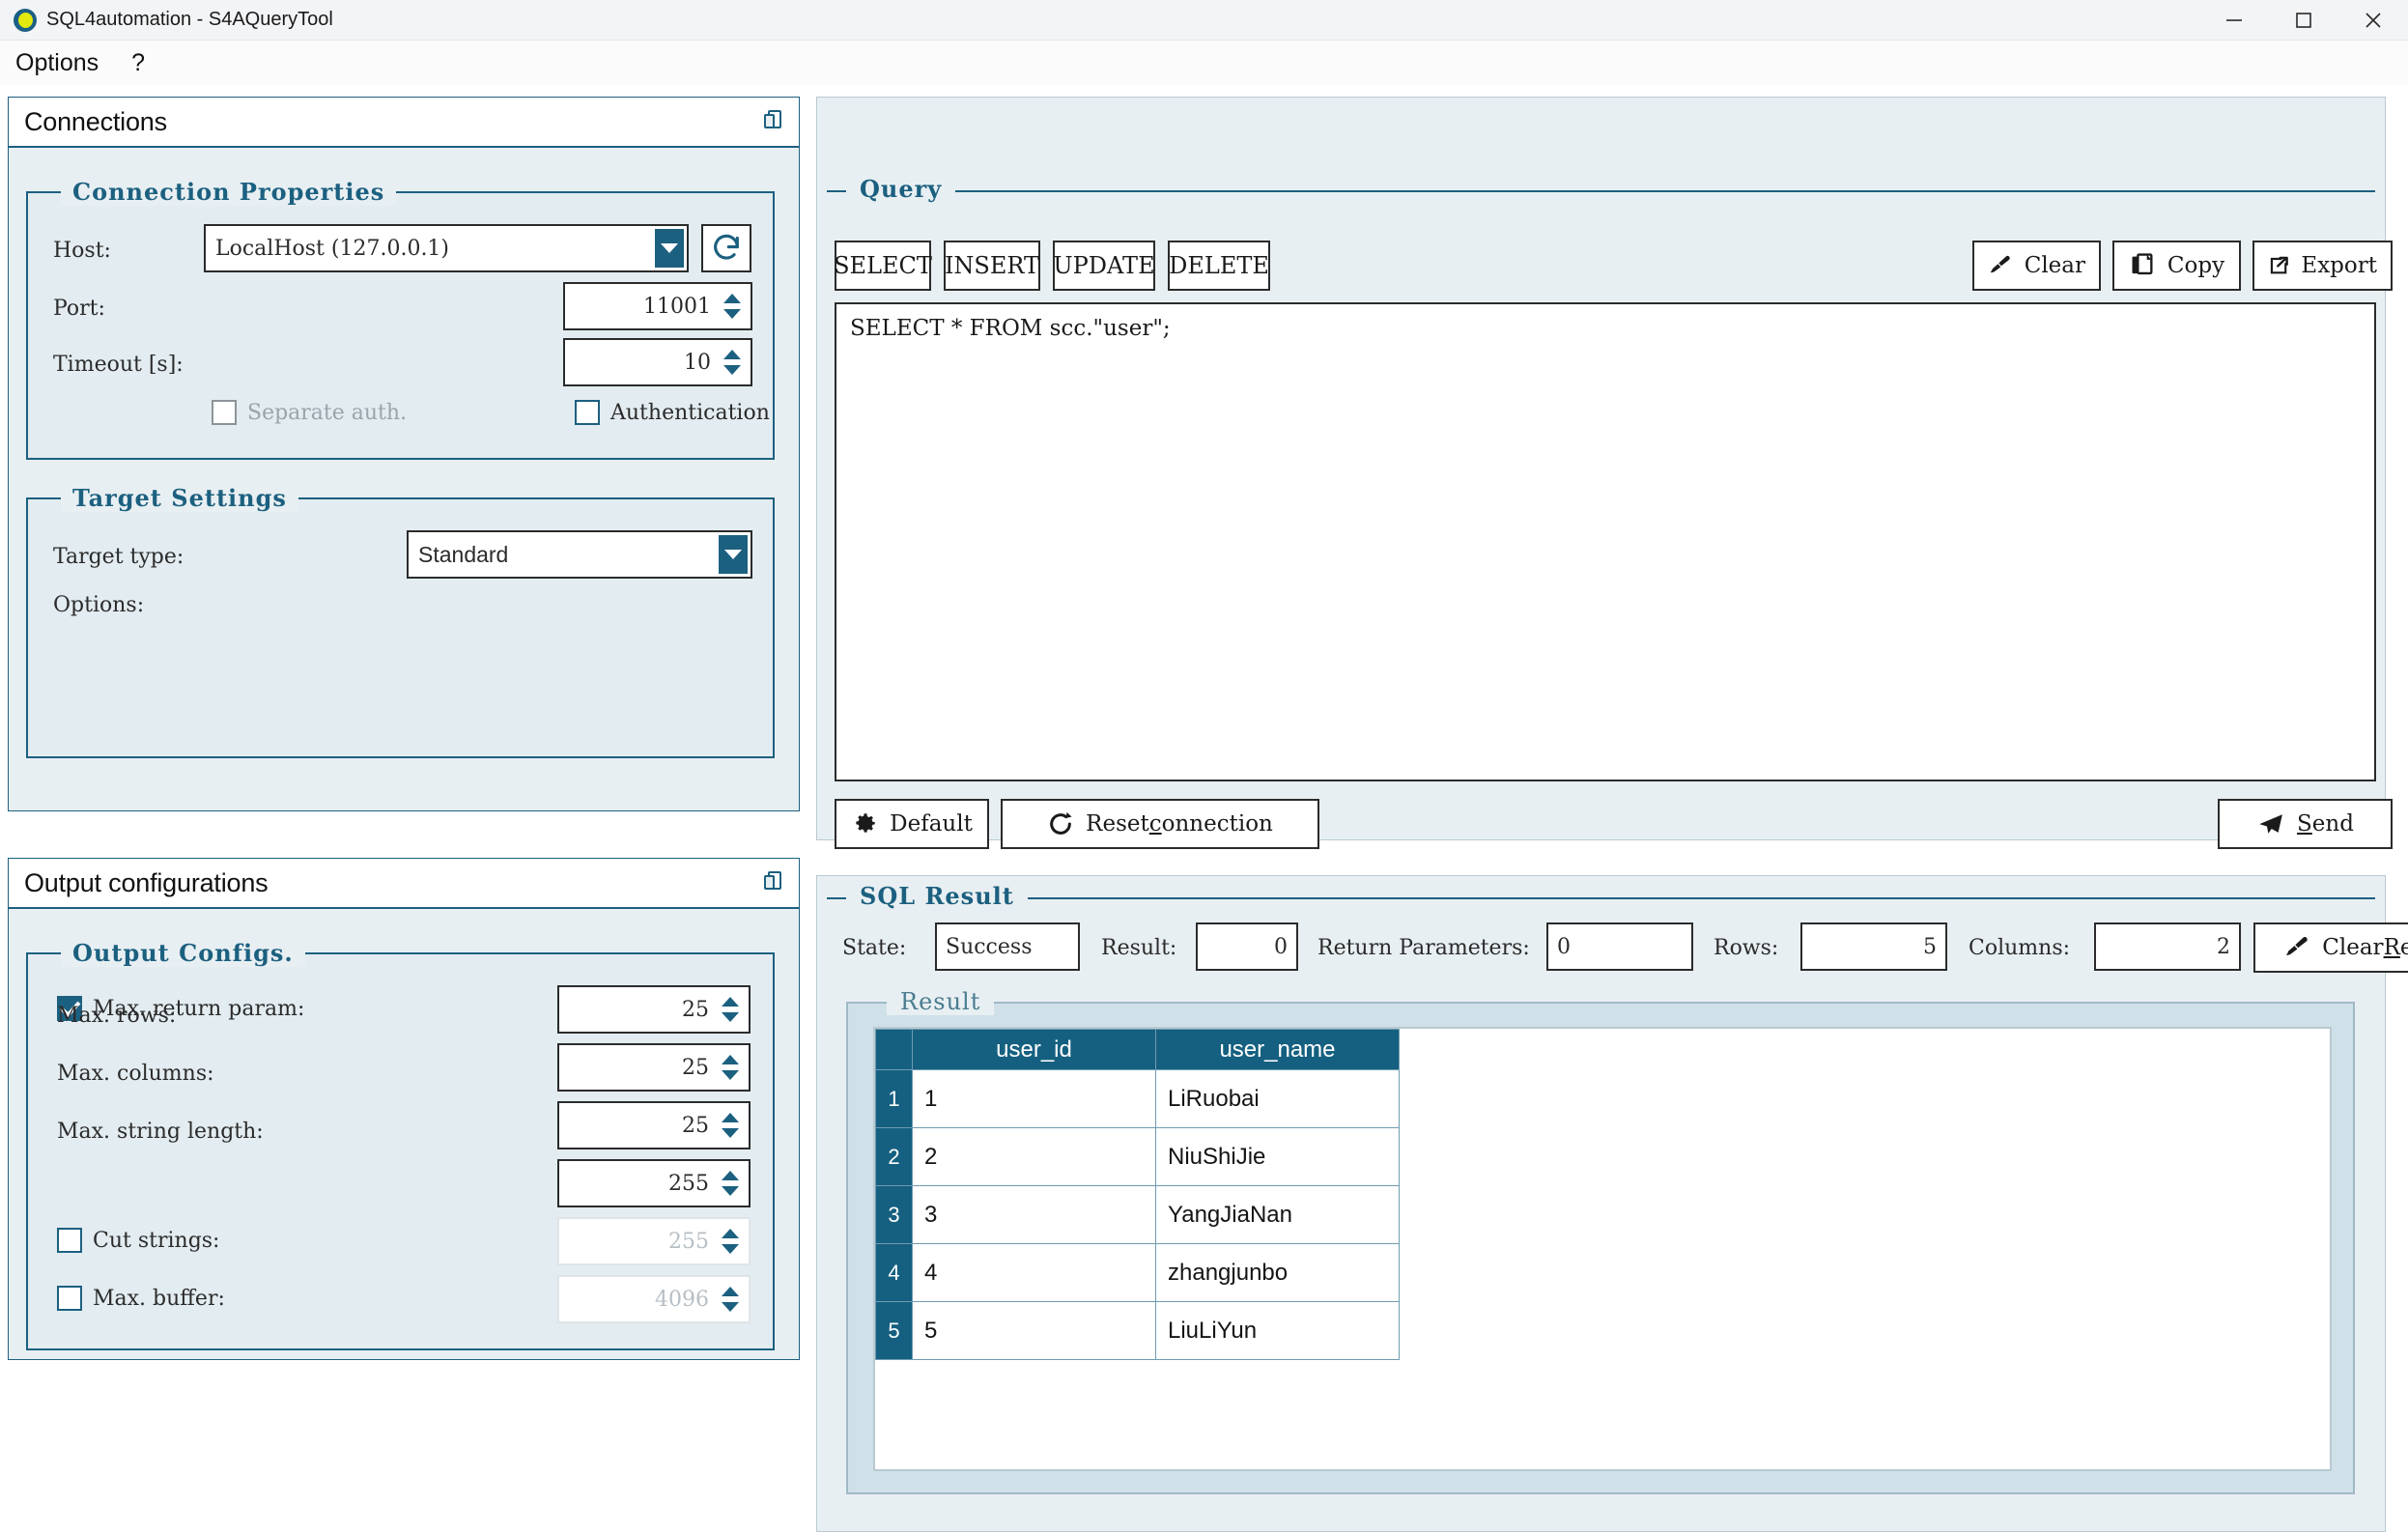  I want to click on host-combobox: LocalHost (127.0.0.1), so click(446, 248).